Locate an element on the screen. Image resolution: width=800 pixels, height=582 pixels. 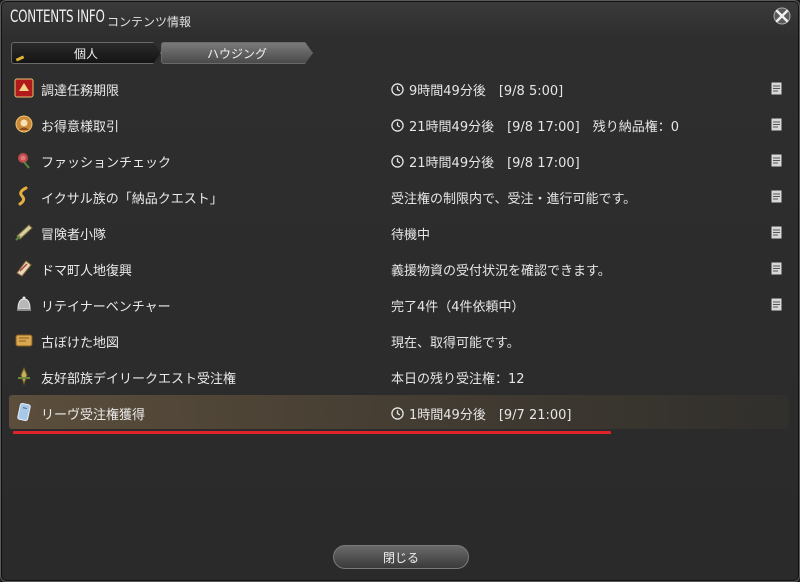
list-item-squadron: 冒険者小隊 待機中 is located at coordinates (399, 232).